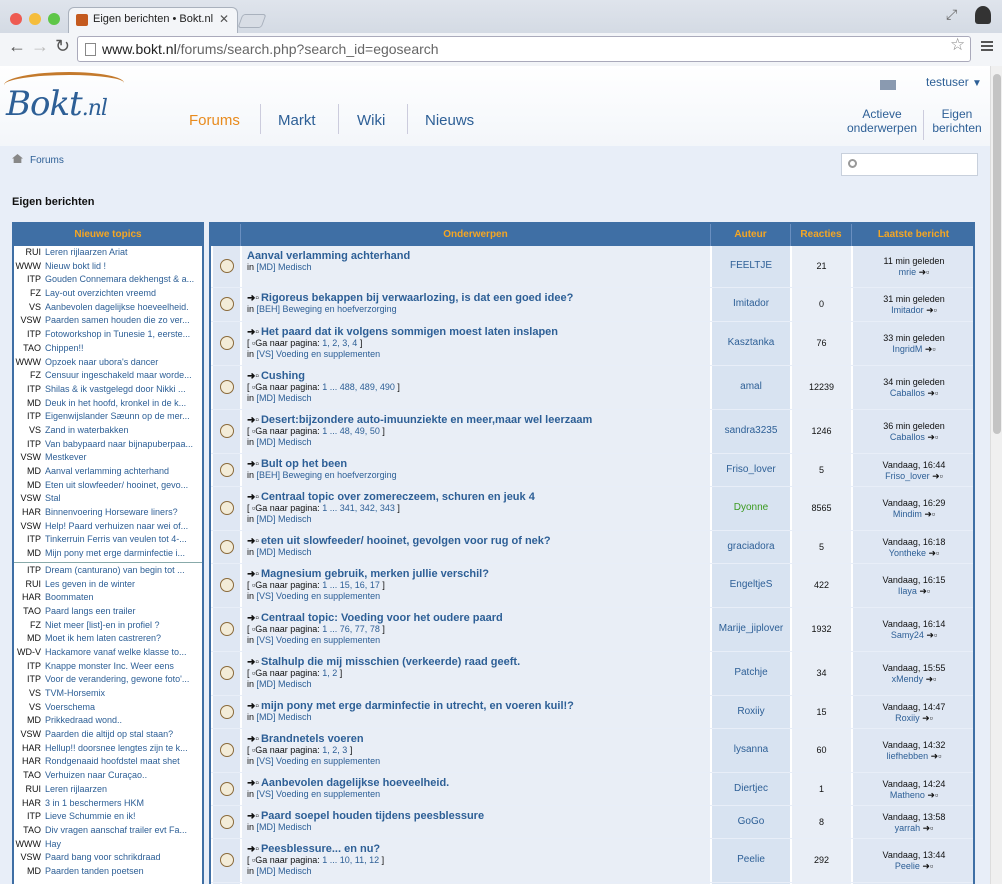 This screenshot has width=1002, height=884. I want to click on zoom-window-button, so click(54, 19).